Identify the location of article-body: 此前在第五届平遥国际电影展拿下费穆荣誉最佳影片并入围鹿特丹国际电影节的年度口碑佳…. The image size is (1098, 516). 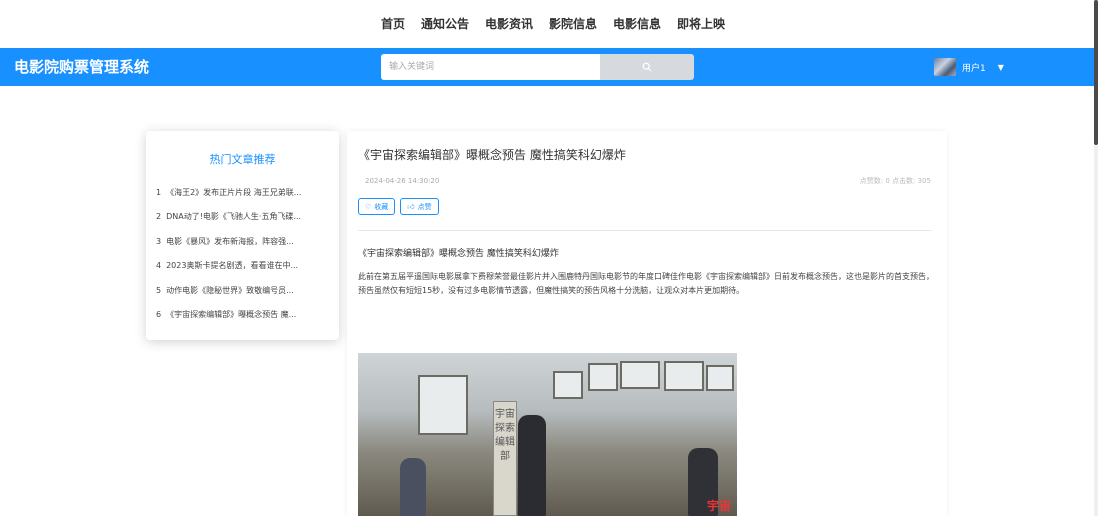
(646, 283).